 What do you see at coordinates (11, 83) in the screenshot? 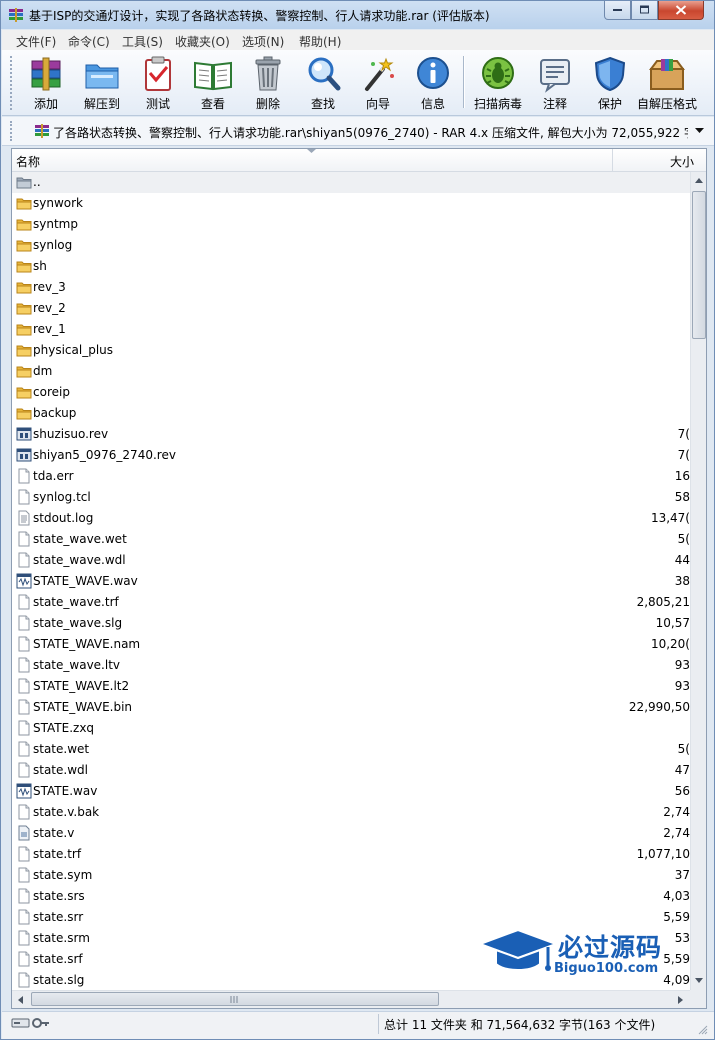
I see `toolbar-grip` at bounding box center [11, 83].